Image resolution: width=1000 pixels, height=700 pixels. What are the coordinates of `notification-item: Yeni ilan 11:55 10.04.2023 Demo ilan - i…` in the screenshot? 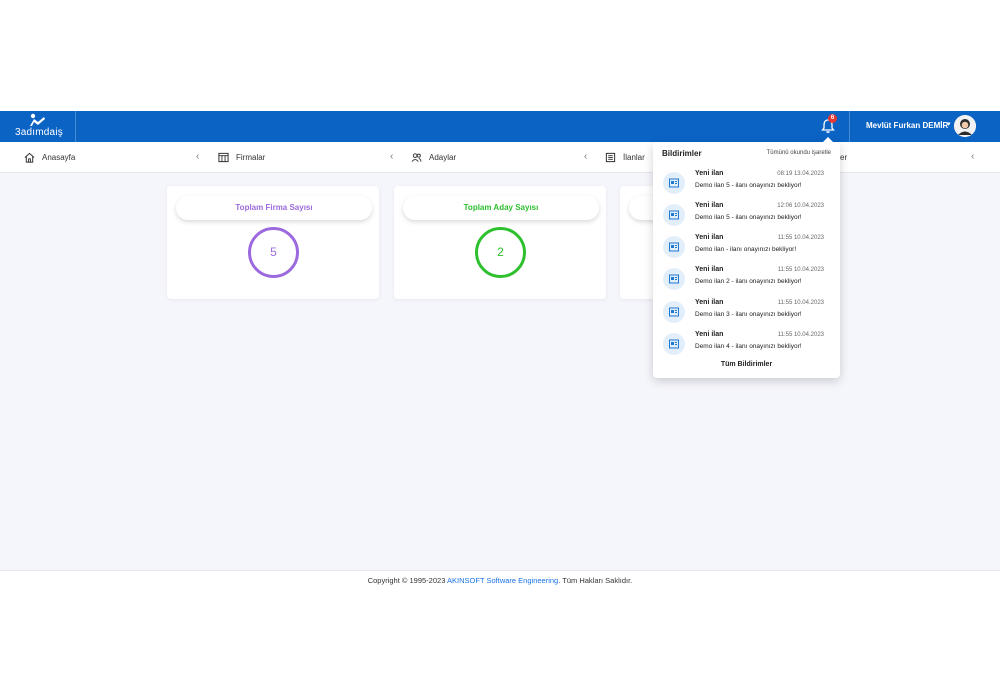 It's located at (748, 247).